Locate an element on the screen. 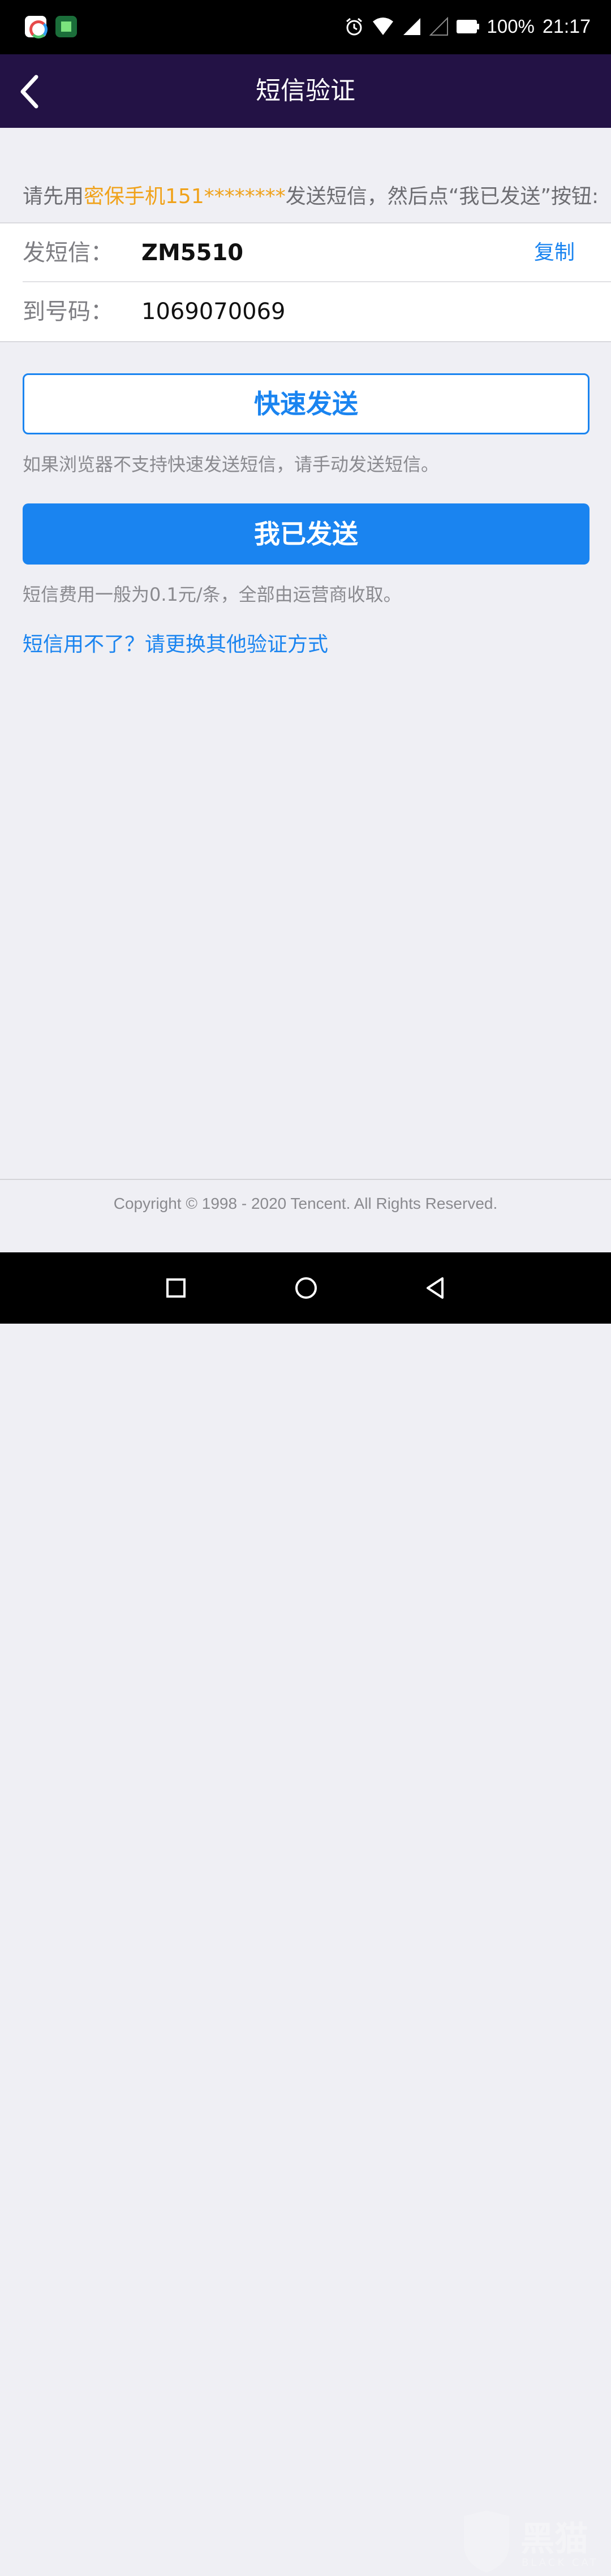  battery-percent: 100% is located at coordinates (511, 26).